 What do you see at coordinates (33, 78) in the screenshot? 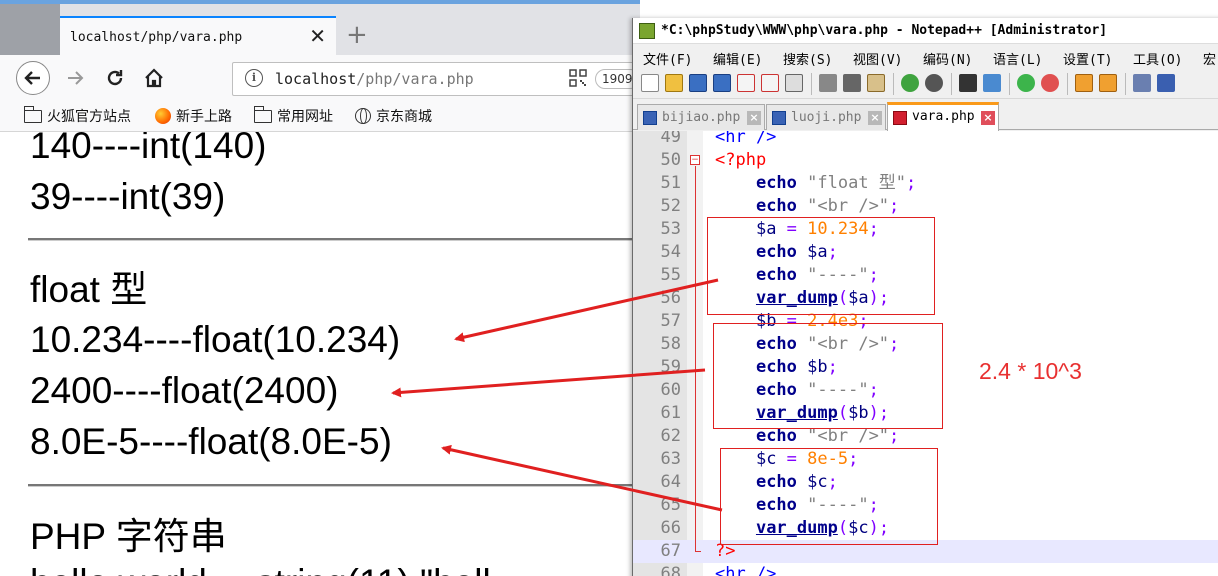
I see `back-button` at bounding box center [33, 78].